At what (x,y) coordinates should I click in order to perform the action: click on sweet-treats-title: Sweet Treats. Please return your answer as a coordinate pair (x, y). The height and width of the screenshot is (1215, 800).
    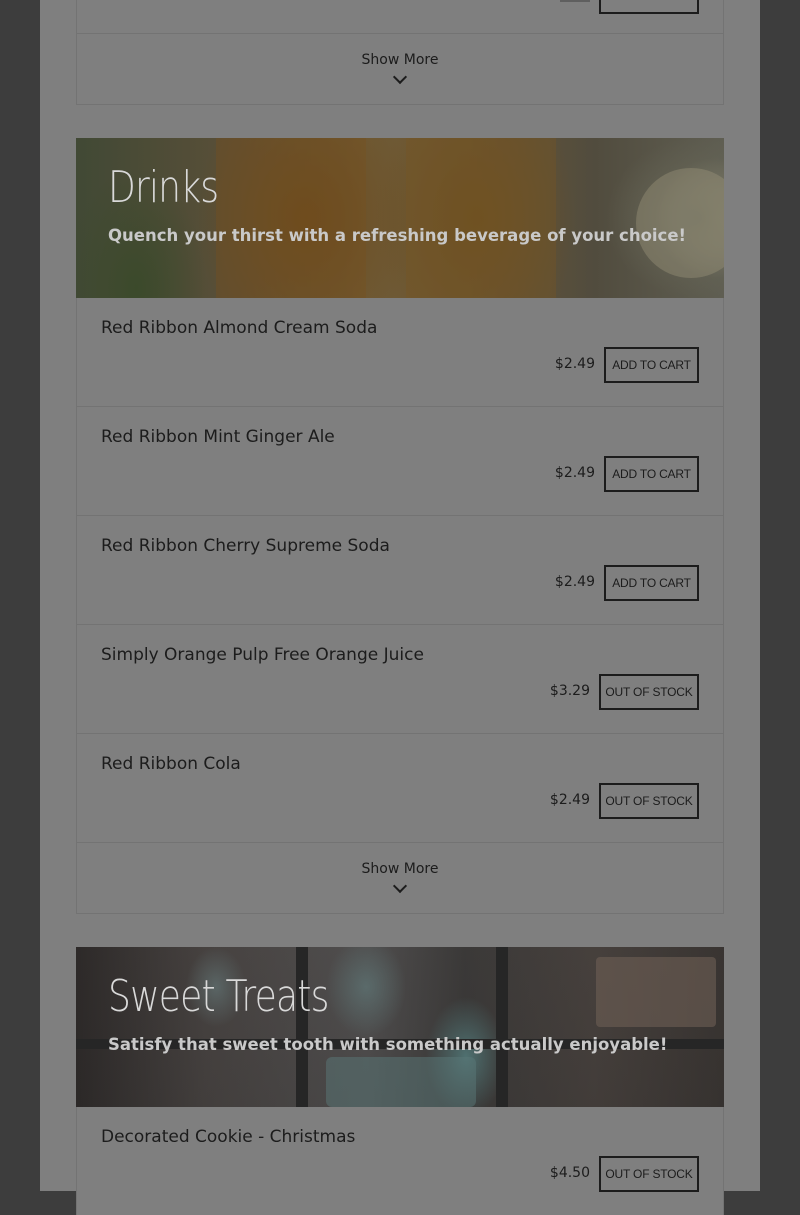
    Looking at the image, I should click on (218, 996).